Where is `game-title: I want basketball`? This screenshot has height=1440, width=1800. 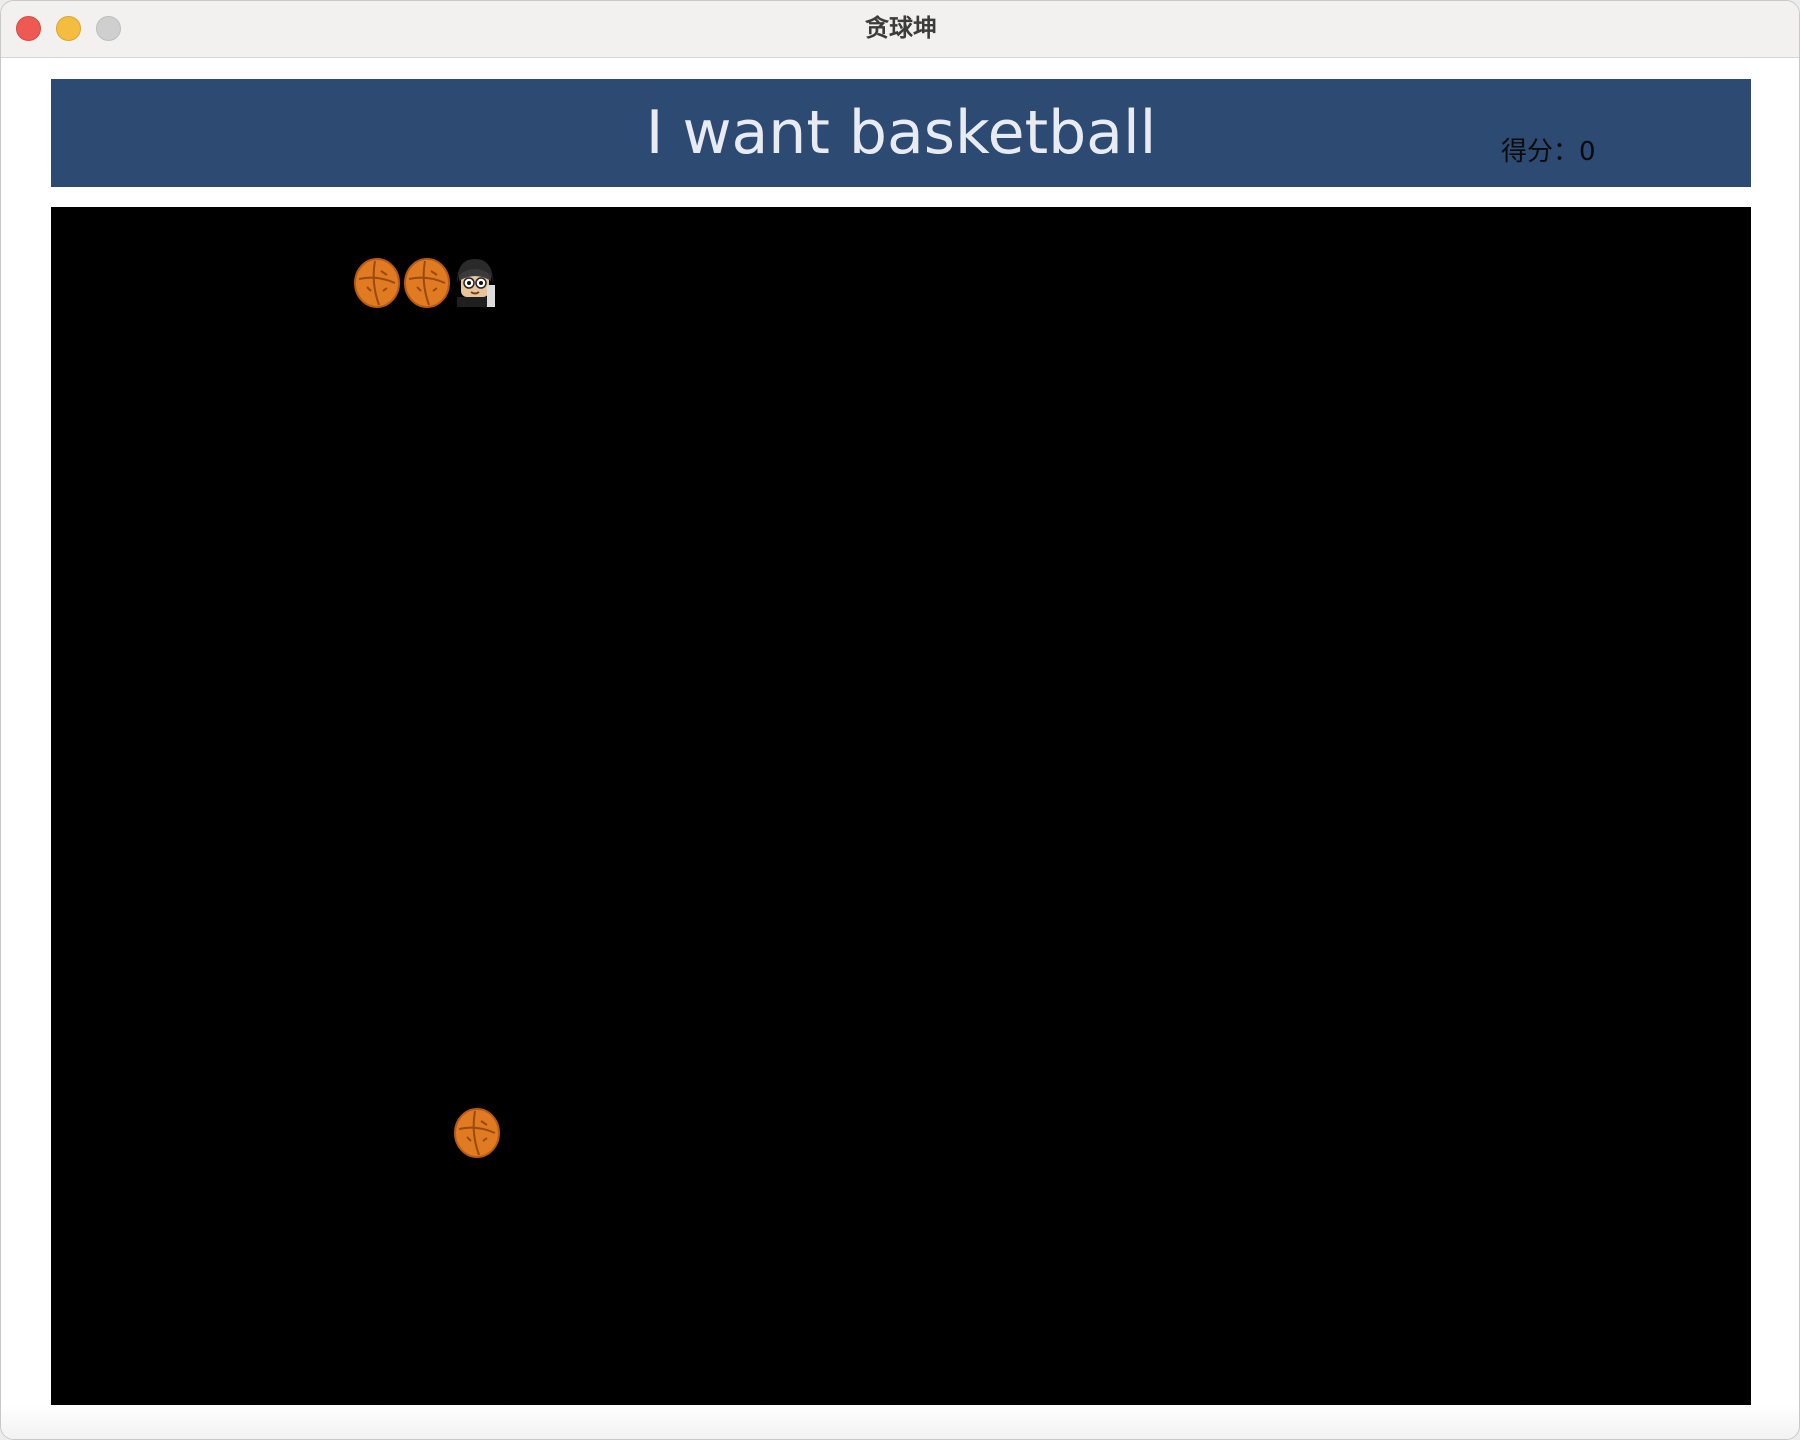
game-title: I want basketball is located at coordinates (901, 133).